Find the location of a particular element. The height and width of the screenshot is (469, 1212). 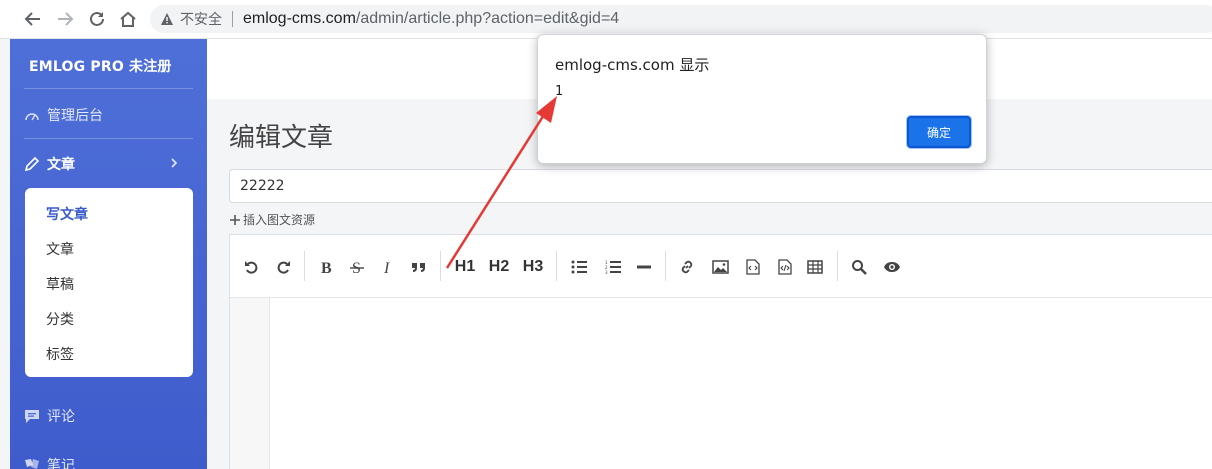

undo-icon is located at coordinates (252, 267).